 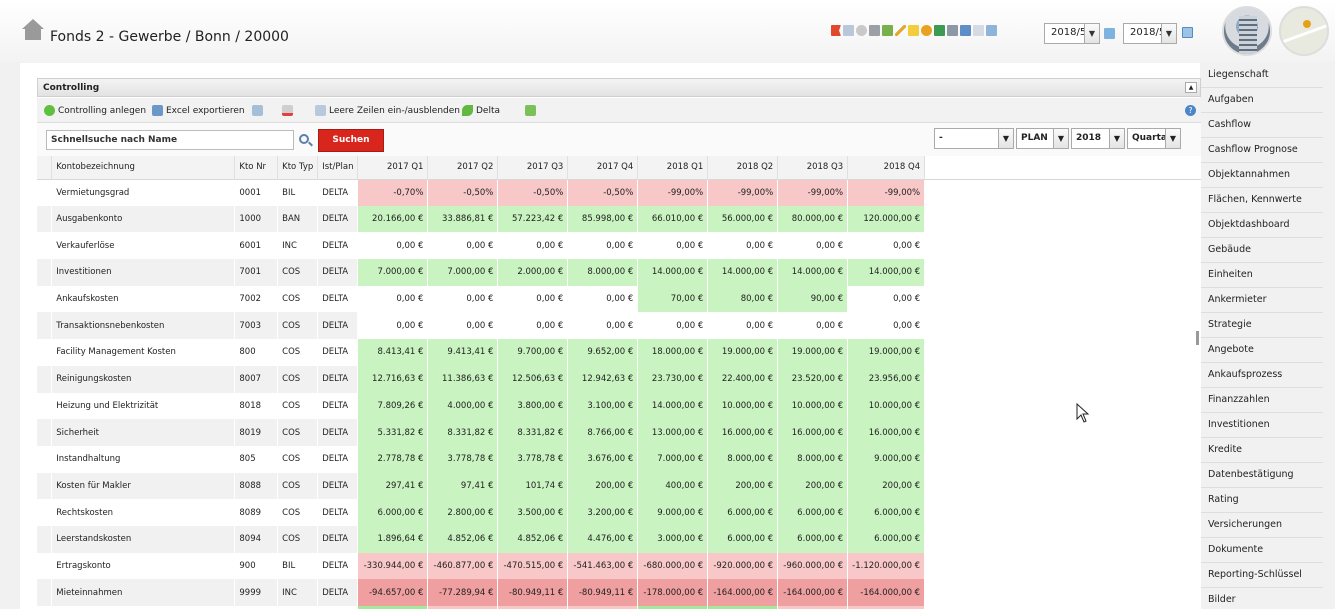 I want to click on cell-value: 200,00 €, so click(x=603, y=486).